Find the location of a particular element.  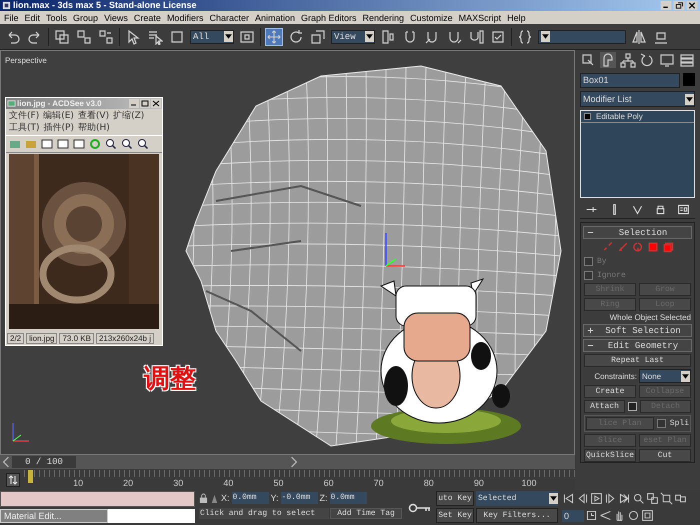

rollout-button: Repeat Last is located at coordinates (637, 360).